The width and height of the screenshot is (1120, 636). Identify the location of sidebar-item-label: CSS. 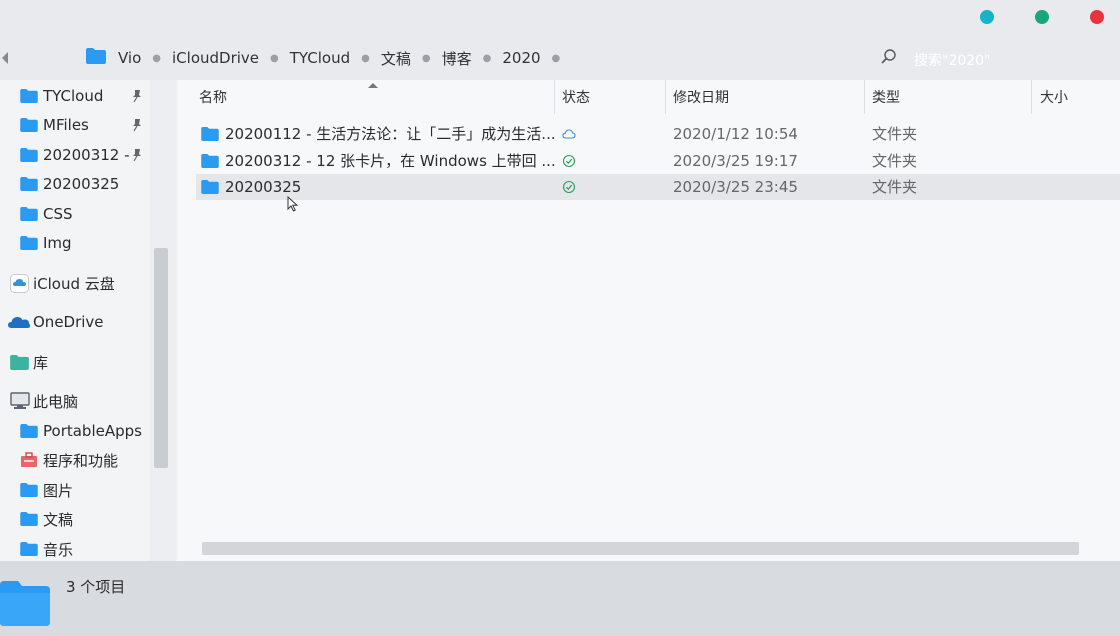
(58, 214).